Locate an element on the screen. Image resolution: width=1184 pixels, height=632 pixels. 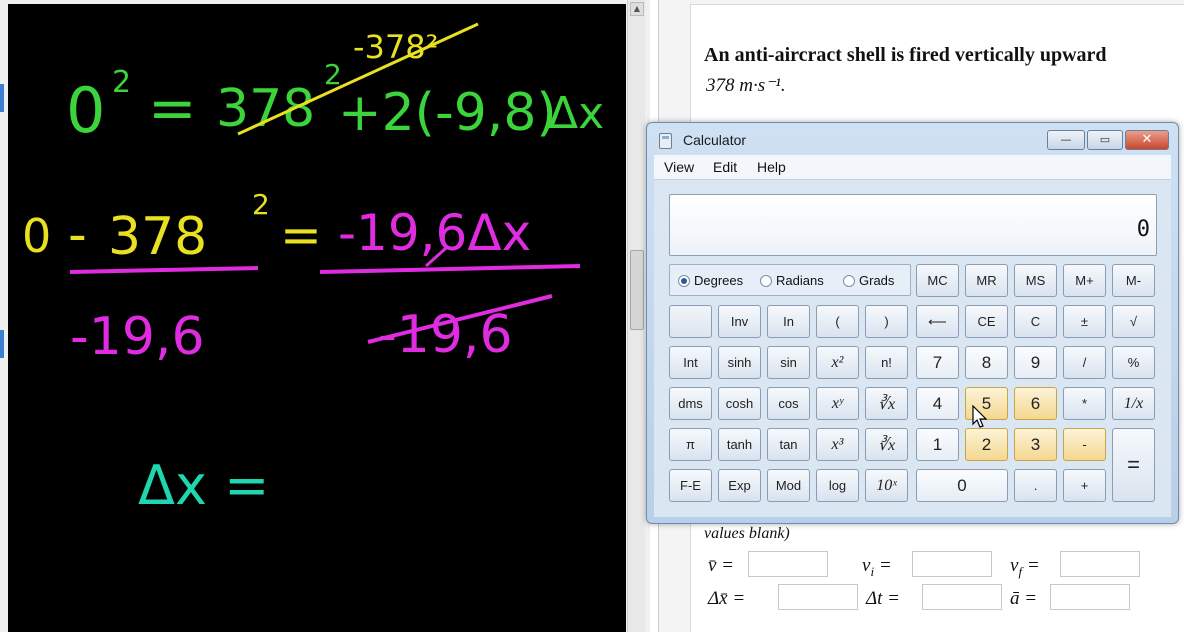
key-reciprocal: 1/x is located at coordinates (1133, 403).